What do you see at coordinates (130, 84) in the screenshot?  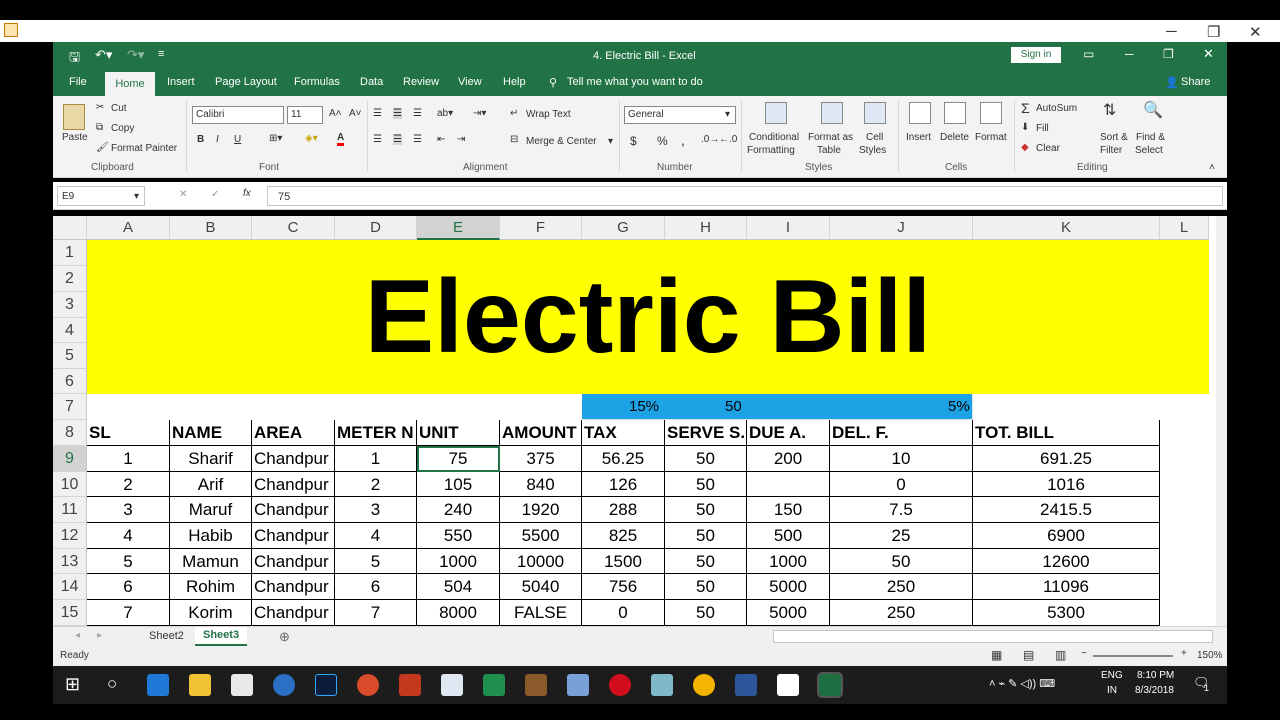 I see `tab-home: Home` at bounding box center [130, 84].